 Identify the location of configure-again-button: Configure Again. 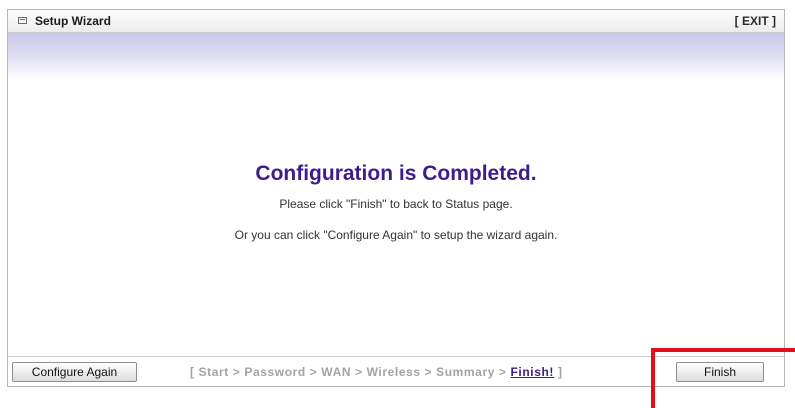
(74, 372).